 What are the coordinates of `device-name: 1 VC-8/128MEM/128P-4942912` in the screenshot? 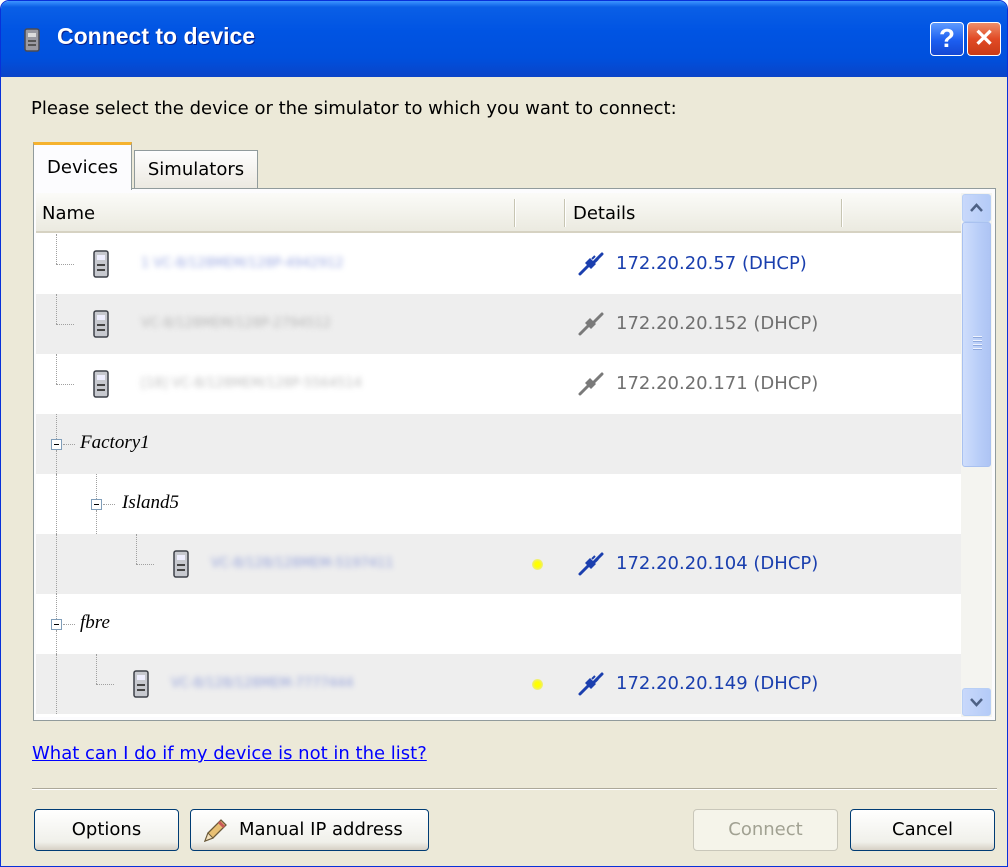 It's located at (242, 263).